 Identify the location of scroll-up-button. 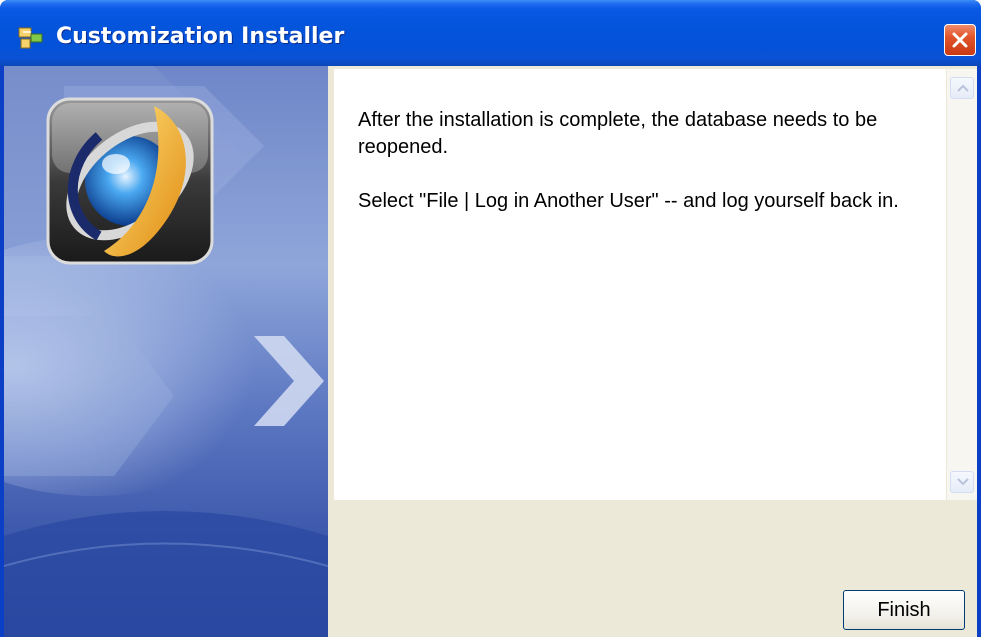
(962, 88).